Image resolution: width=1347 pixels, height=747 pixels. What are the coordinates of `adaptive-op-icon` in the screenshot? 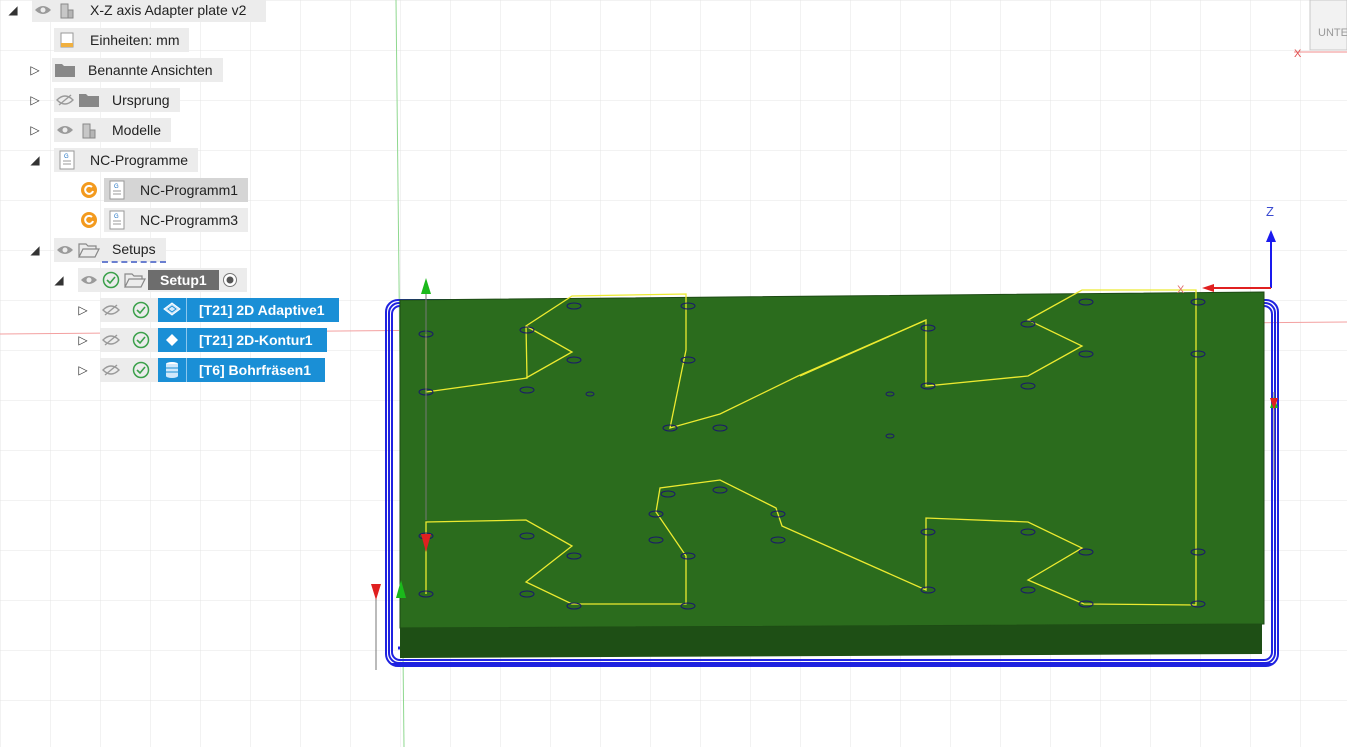 It's located at (172, 310).